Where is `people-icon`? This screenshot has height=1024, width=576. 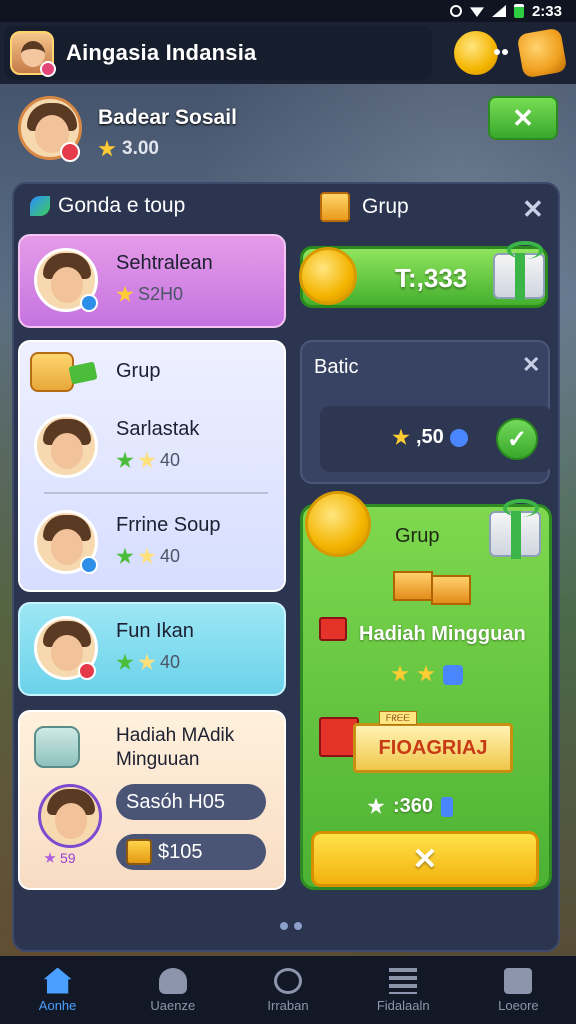 people-icon is located at coordinates (172, 980).